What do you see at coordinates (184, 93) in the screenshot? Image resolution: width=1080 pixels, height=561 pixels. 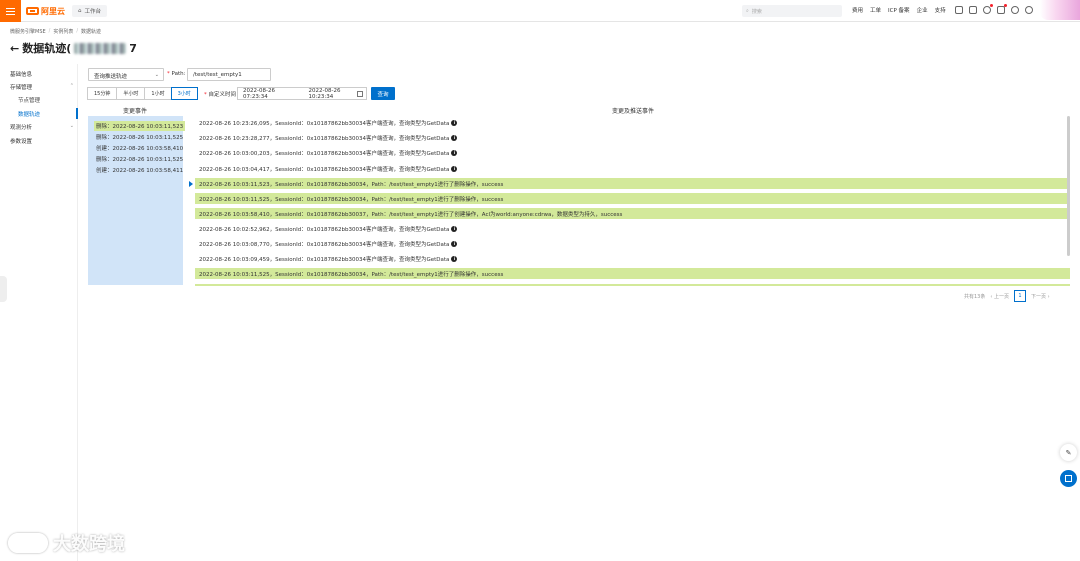 I see `time-3h-button: 3小时` at bounding box center [184, 93].